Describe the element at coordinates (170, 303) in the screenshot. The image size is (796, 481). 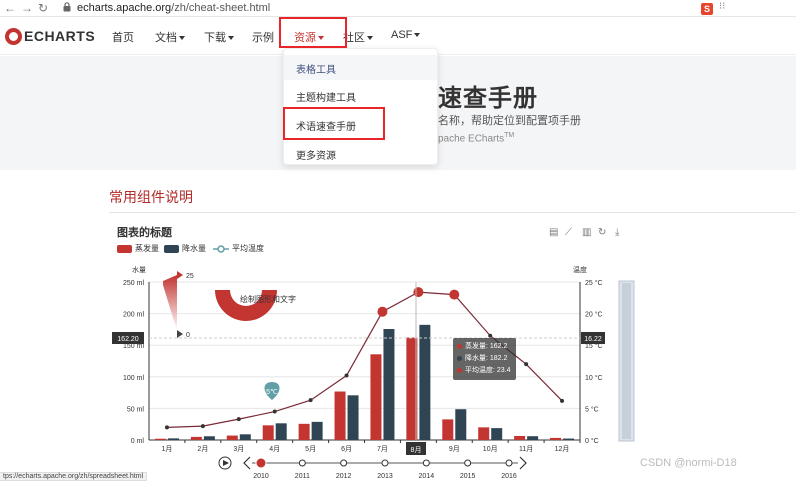
I see `visual-map-bar` at that location.